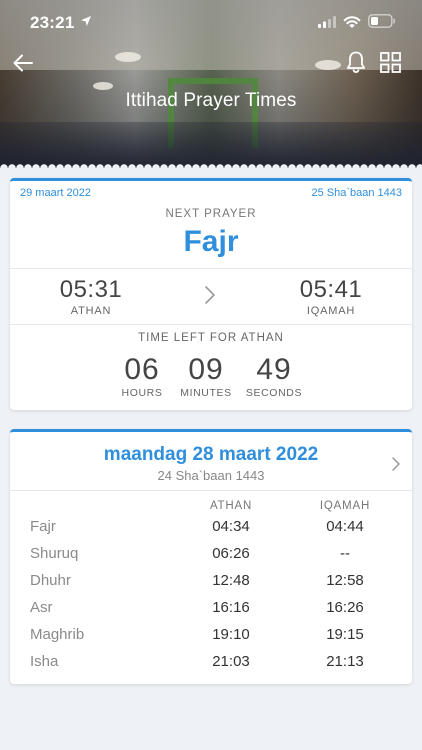 The image size is (422, 750). Describe the element at coordinates (41, 607) in the screenshot. I see `prayer-name: Asr` at that location.